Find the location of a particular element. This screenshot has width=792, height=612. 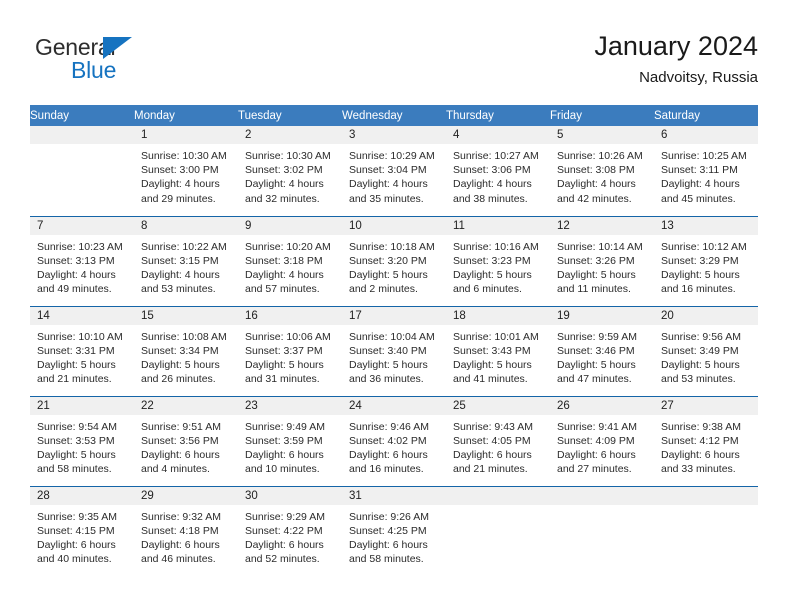

daylight-duration-line2: and 45 minutes. is located at coordinates (698, 198).